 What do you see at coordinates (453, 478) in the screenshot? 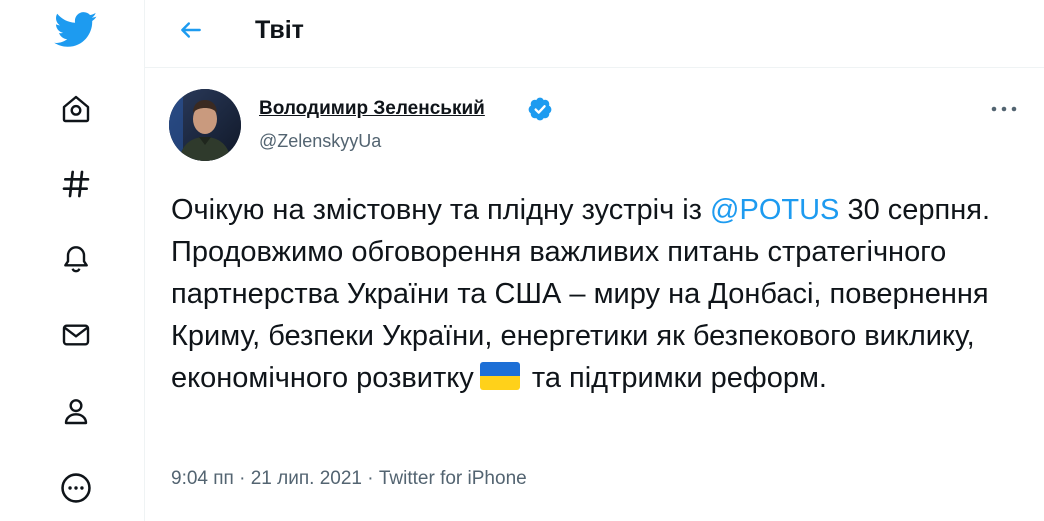
I see `tweet-source: Twitter for iPhone` at bounding box center [453, 478].